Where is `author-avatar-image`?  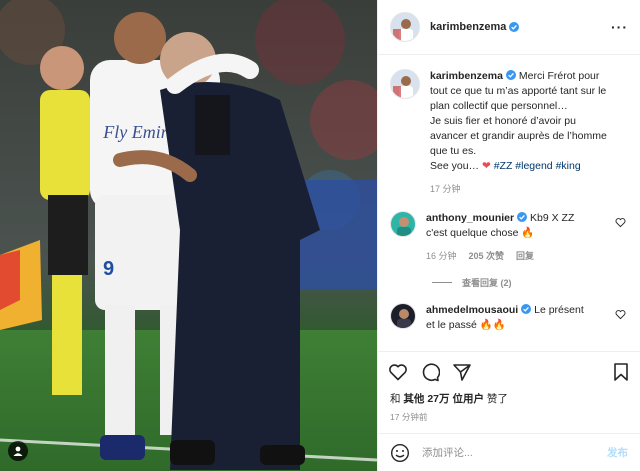 author-avatar-image is located at coordinates (405, 27).